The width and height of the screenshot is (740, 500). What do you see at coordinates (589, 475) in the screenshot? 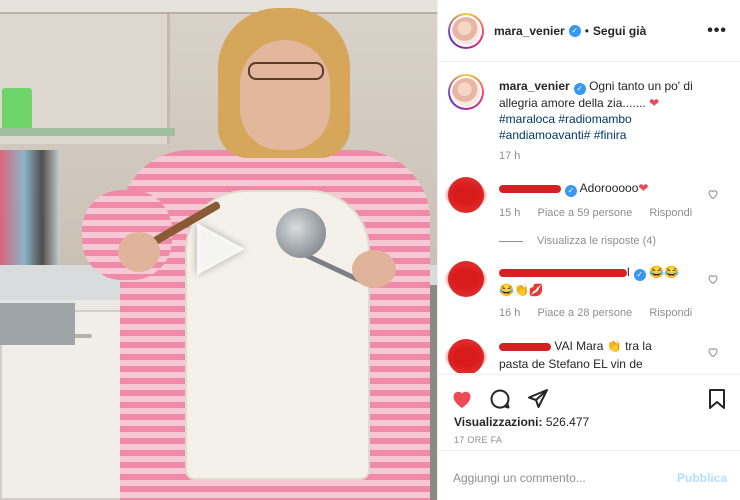
I see `add-comment-bar: Aggiungi un commento... Pubblica` at bounding box center [589, 475].